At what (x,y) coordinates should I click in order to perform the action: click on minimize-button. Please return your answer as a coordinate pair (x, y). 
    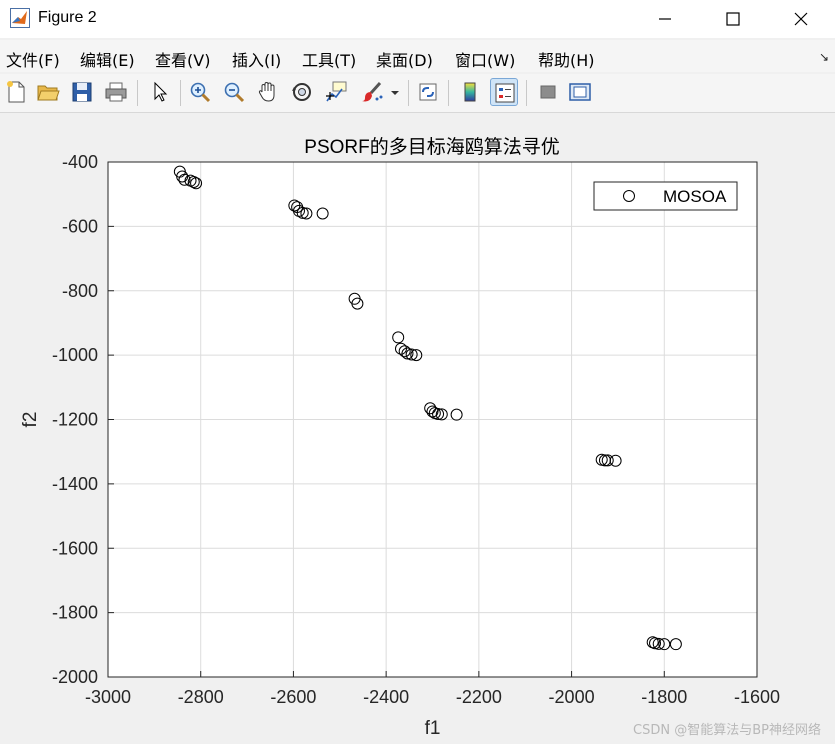
    Looking at the image, I should click on (665, 19).